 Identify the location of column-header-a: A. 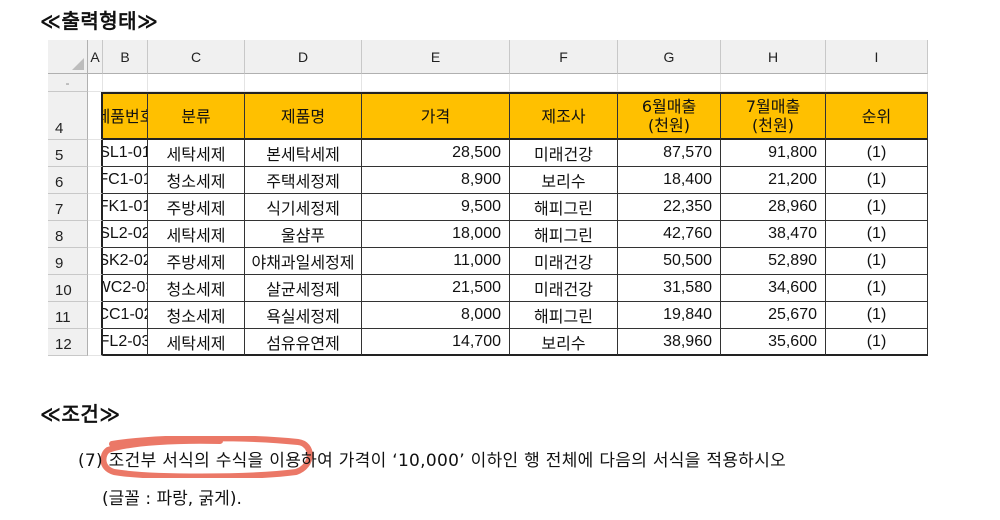
(95, 57).